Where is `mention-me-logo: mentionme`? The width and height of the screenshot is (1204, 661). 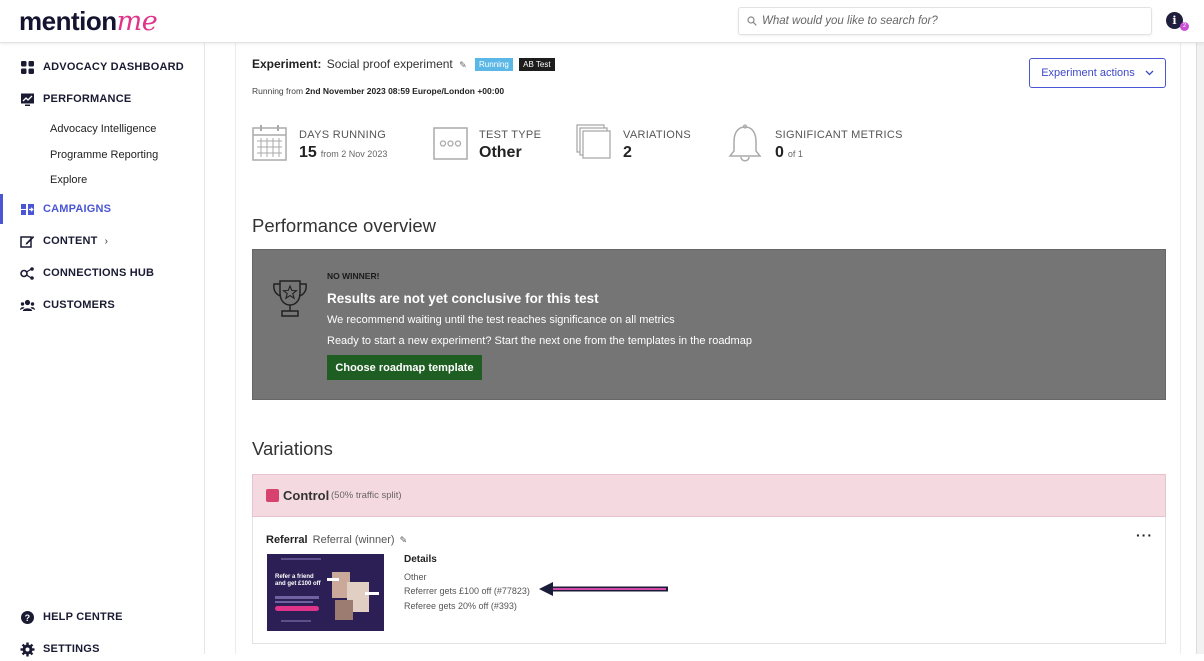
mention-me-logo: mentionme is located at coordinates (88, 21).